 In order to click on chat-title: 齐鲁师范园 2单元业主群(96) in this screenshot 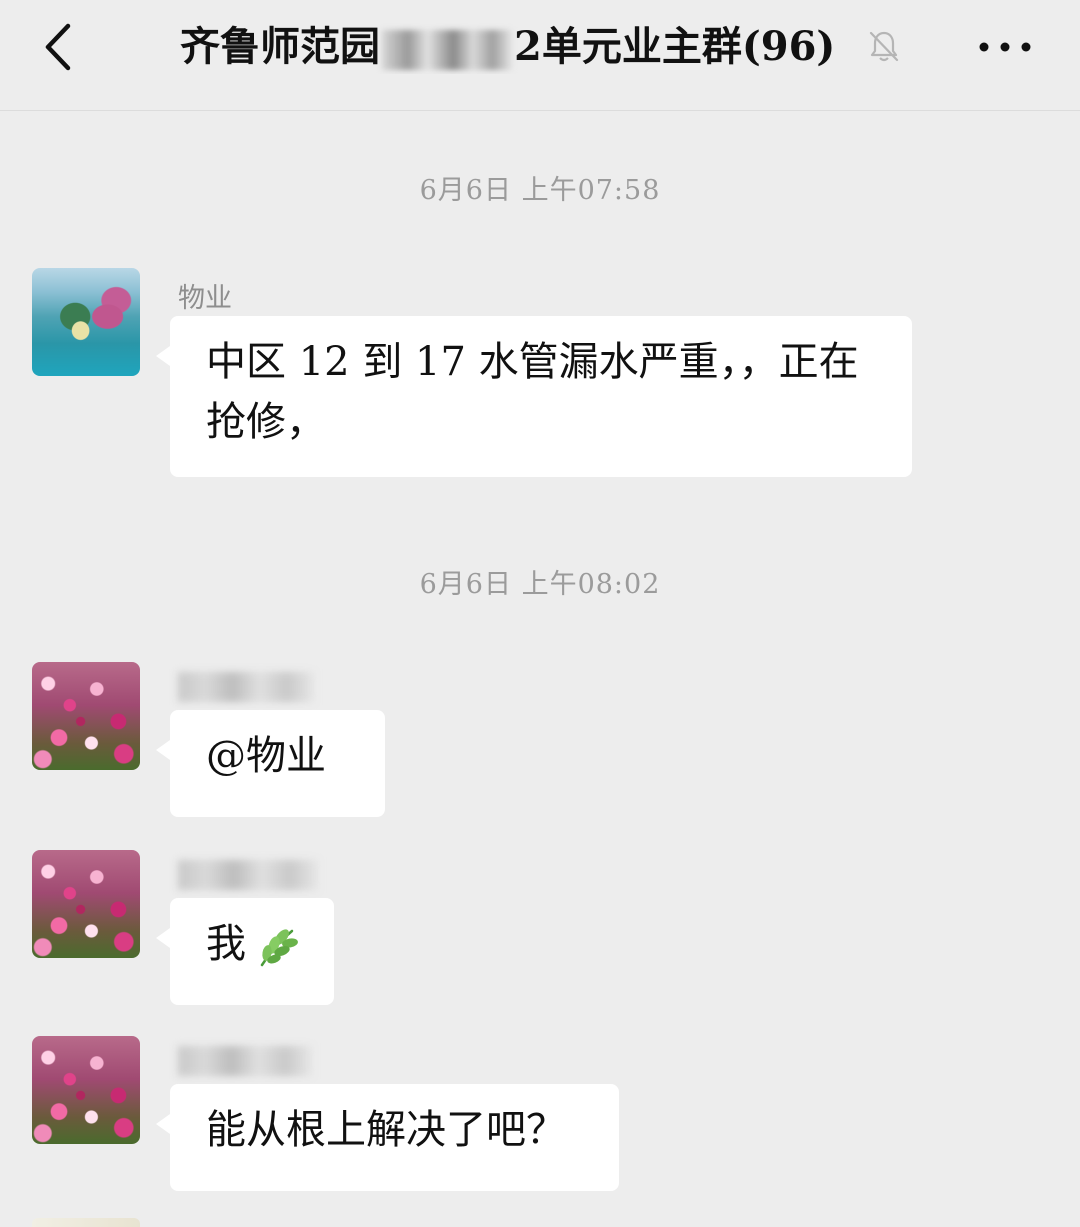, I will do `click(520, 47)`.